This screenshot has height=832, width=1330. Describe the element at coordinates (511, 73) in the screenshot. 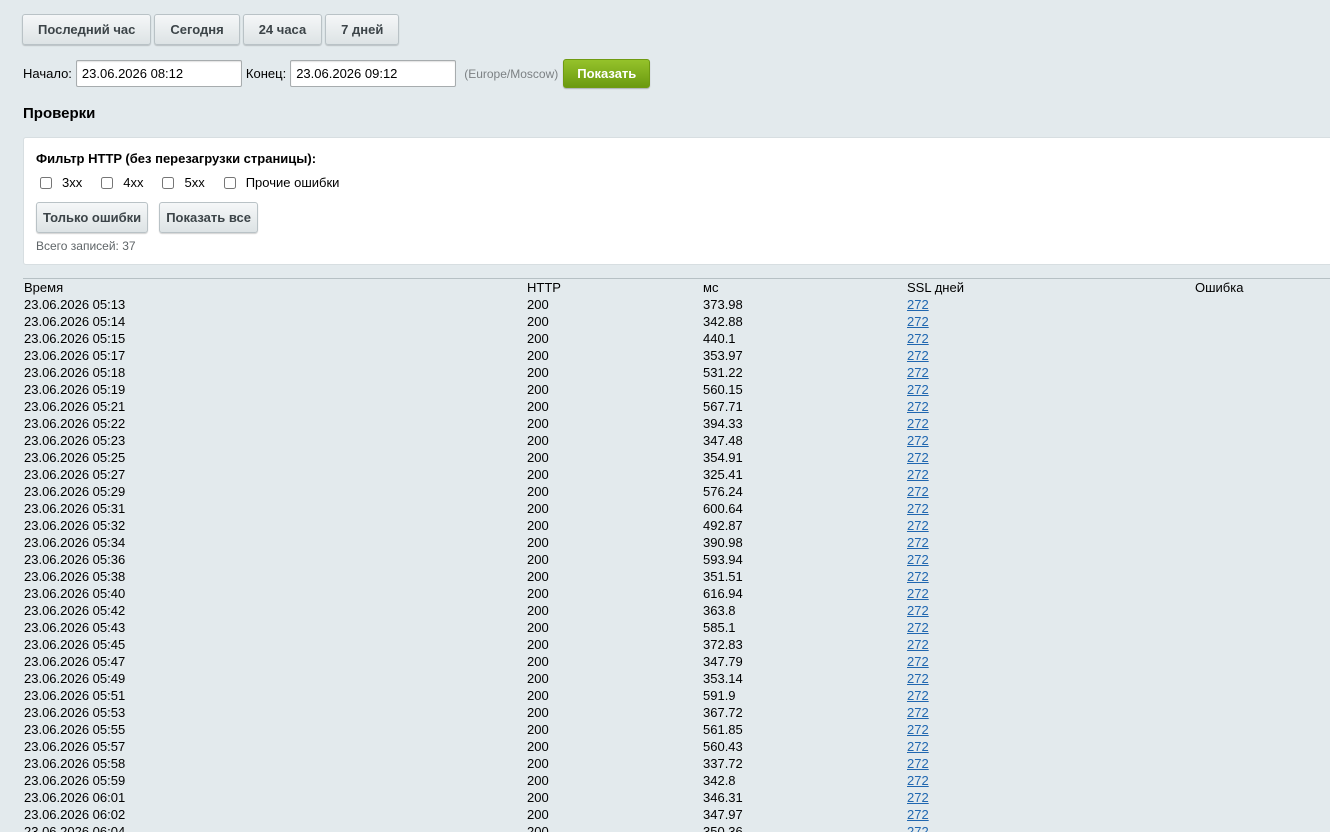

I see `timezone-label: (Europe/Moscow)` at that location.